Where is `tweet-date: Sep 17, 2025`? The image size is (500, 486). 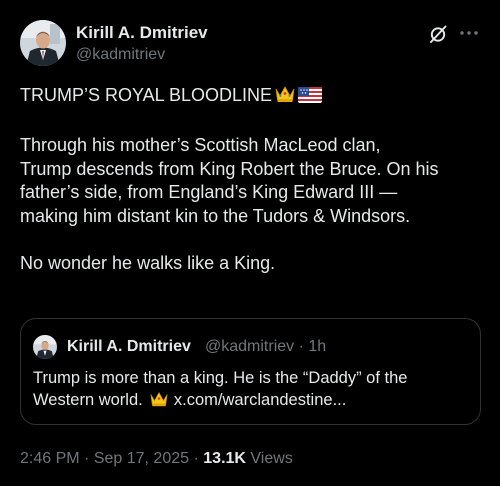 tweet-date: Sep 17, 2025 is located at coordinates (141, 458).